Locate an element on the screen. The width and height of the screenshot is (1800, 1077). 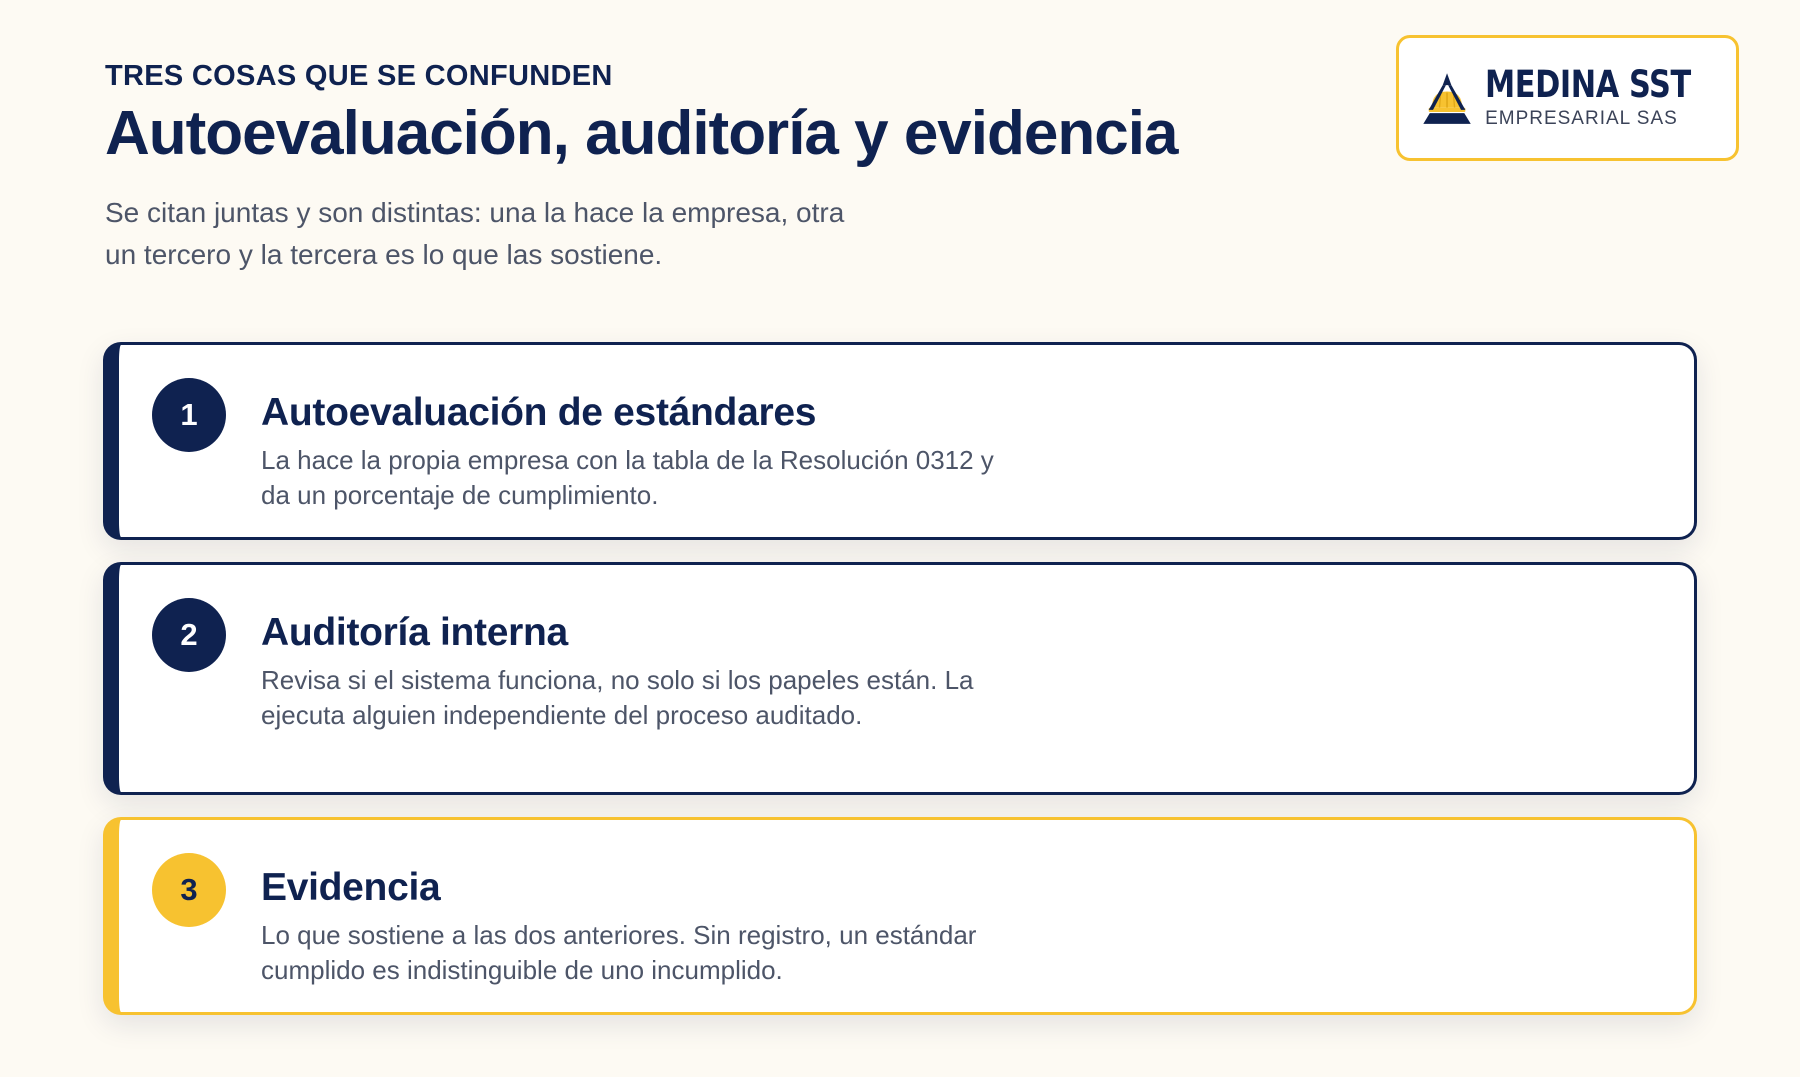
step-number-badge: 2 is located at coordinates (189, 635).